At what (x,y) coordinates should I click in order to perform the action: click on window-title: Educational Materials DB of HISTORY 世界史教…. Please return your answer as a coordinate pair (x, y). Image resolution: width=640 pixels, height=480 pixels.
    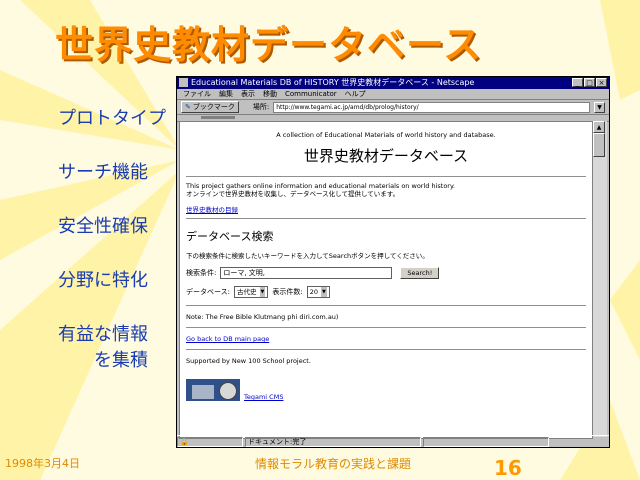
    Looking at the image, I should click on (333, 82).